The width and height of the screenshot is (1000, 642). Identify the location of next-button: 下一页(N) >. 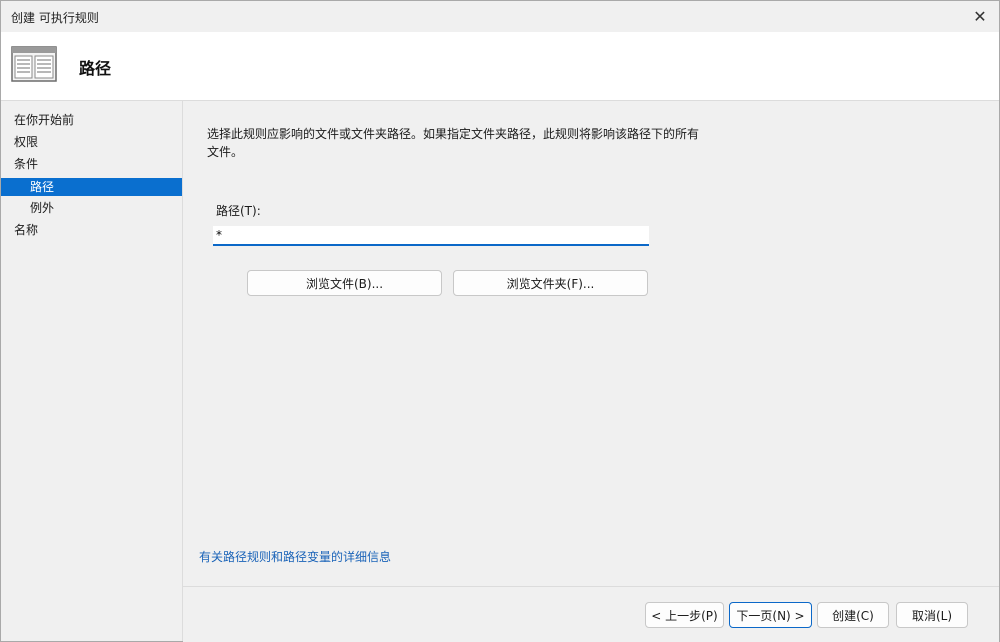
(770, 615).